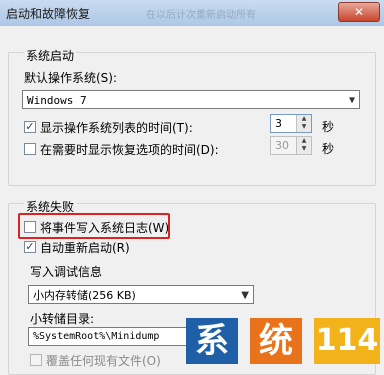 The image size is (384, 375). I want to click on default-os-label: 默认操作系统(S):, so click(71, 78).